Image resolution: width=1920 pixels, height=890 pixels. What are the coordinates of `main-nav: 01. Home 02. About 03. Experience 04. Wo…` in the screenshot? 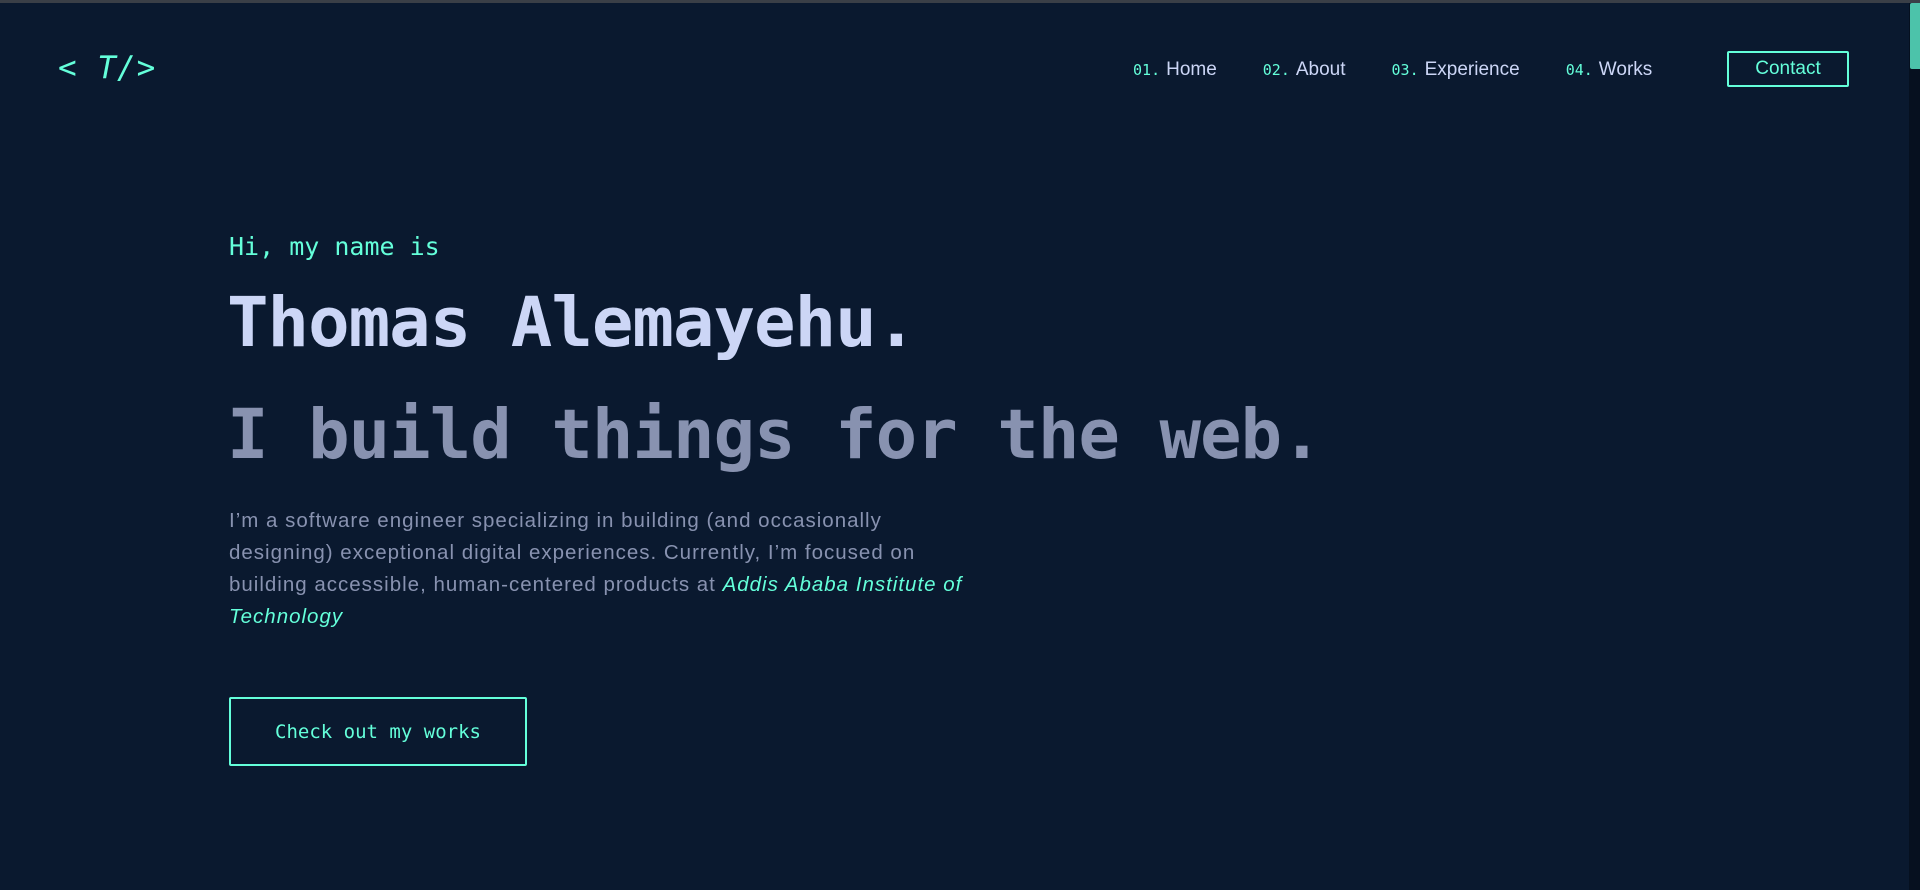 It's located at (1415, 70).